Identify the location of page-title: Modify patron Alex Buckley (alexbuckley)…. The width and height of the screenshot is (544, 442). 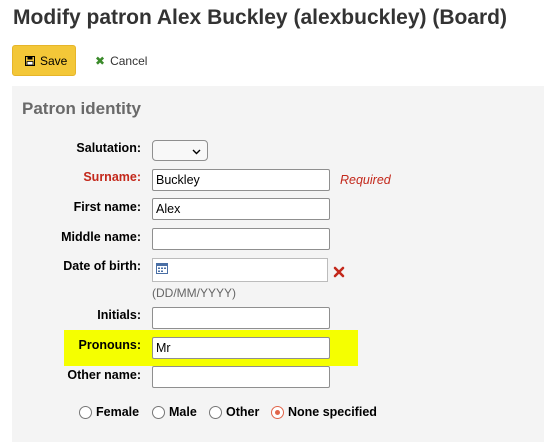
(260, 17).